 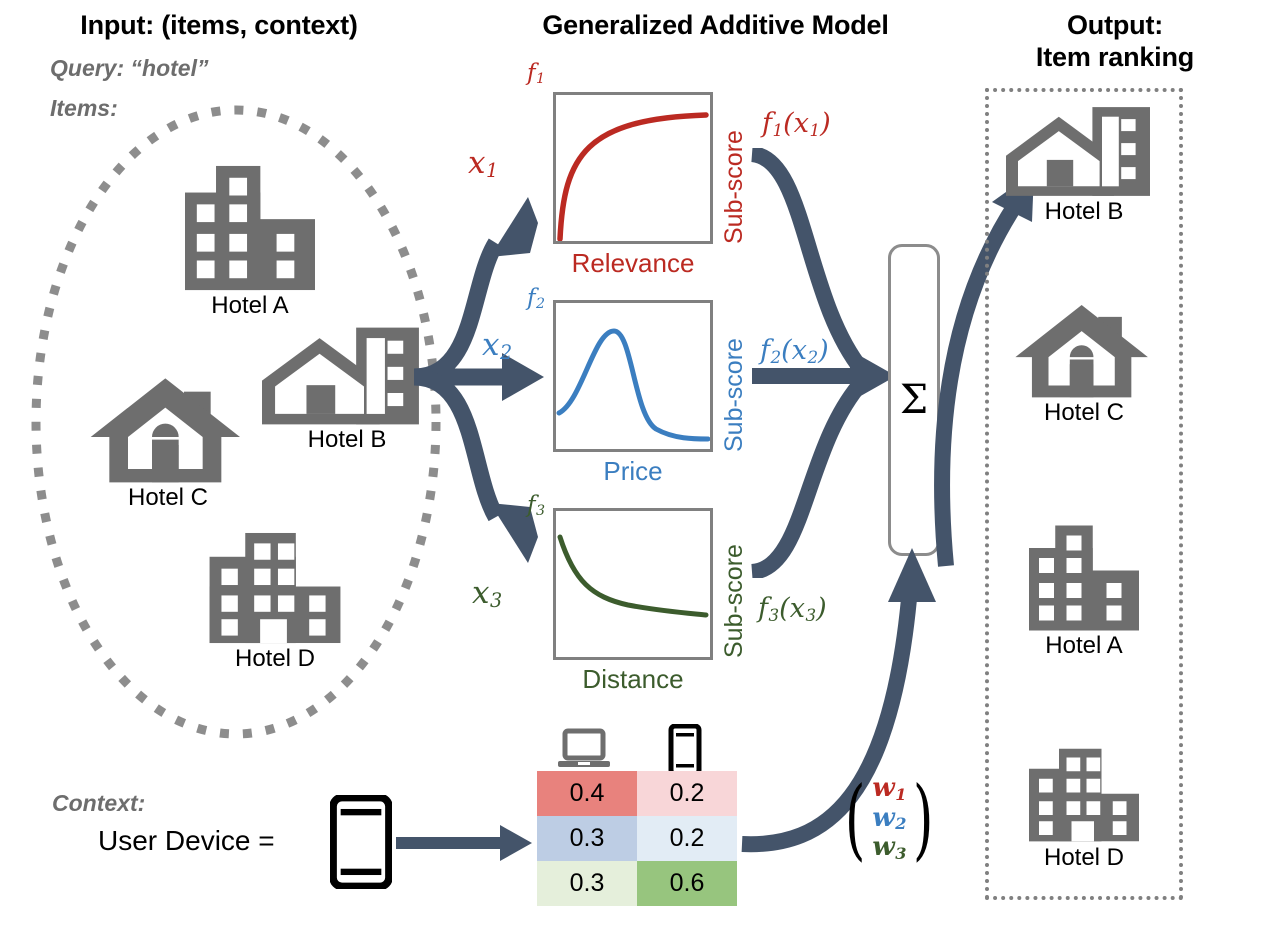 I want to click on query-value: “hotel”, so click(x=169, y=68).